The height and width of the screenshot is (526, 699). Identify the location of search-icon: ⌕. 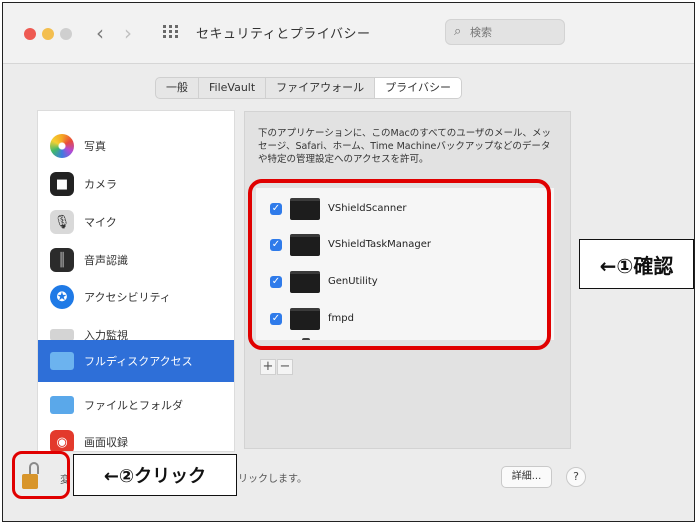
(458, 31).